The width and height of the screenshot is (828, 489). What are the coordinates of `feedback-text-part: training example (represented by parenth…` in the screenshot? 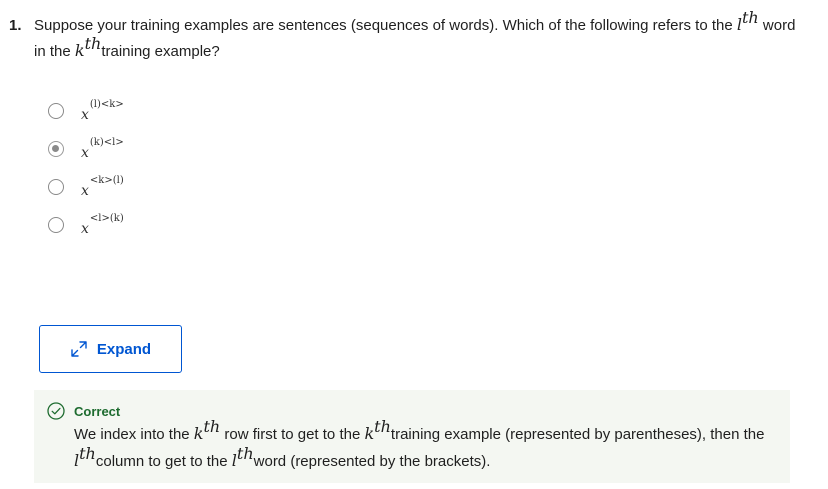 It's located at (577, 434).